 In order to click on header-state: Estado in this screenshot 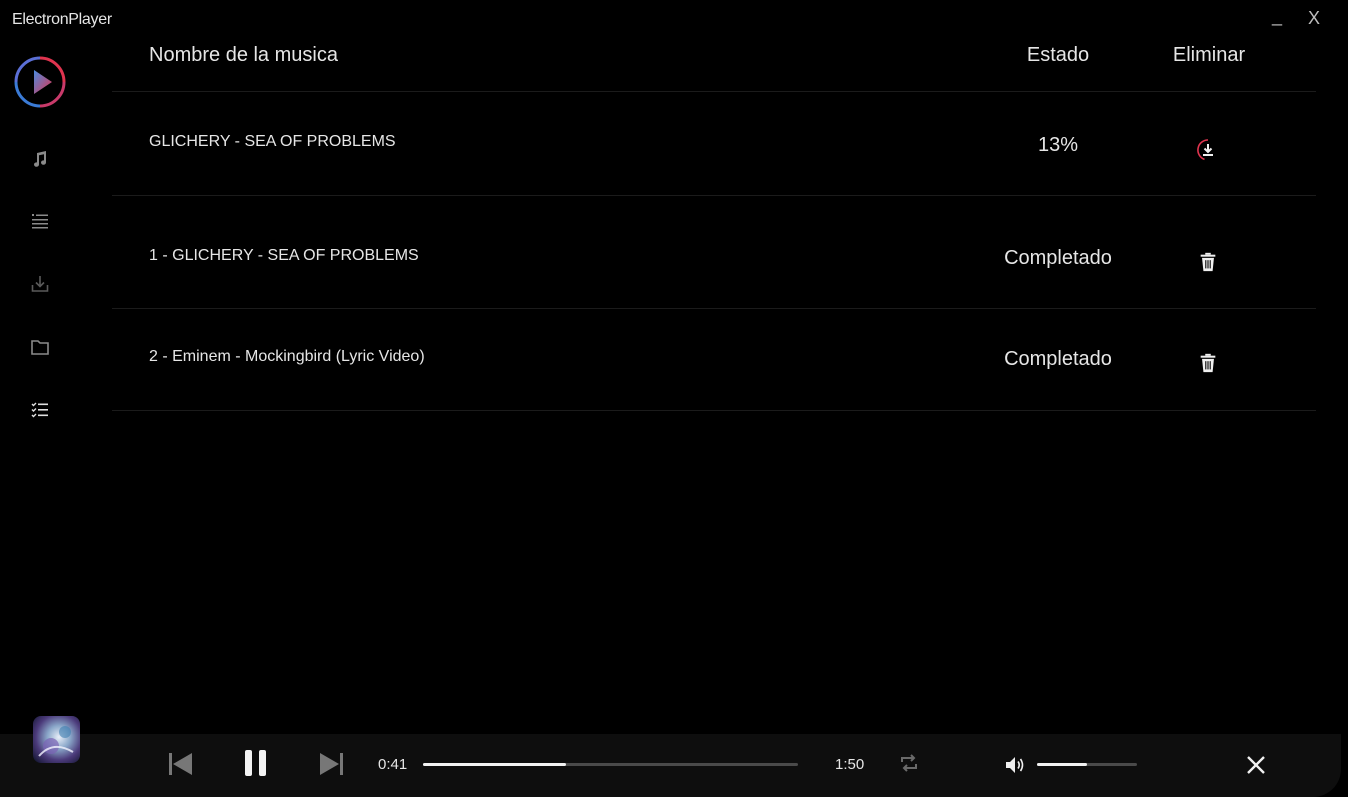, I will do `click(1058, 55)`.